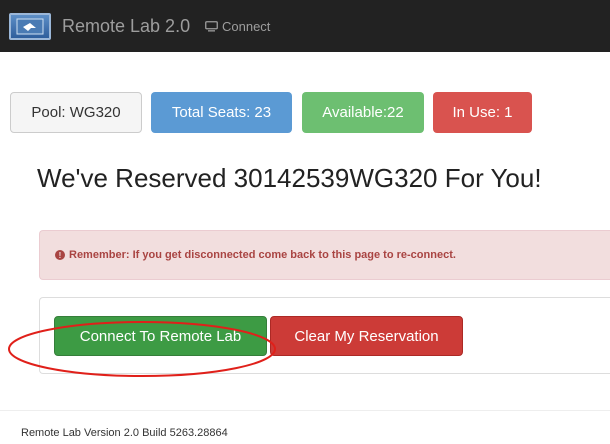 Image resolution: width=610 pixels, height=444 pixels. What do you see at coordinates (363, 112) in the screenshot?
I see `available-badge: Available:22` at bounding box center [363, 112].